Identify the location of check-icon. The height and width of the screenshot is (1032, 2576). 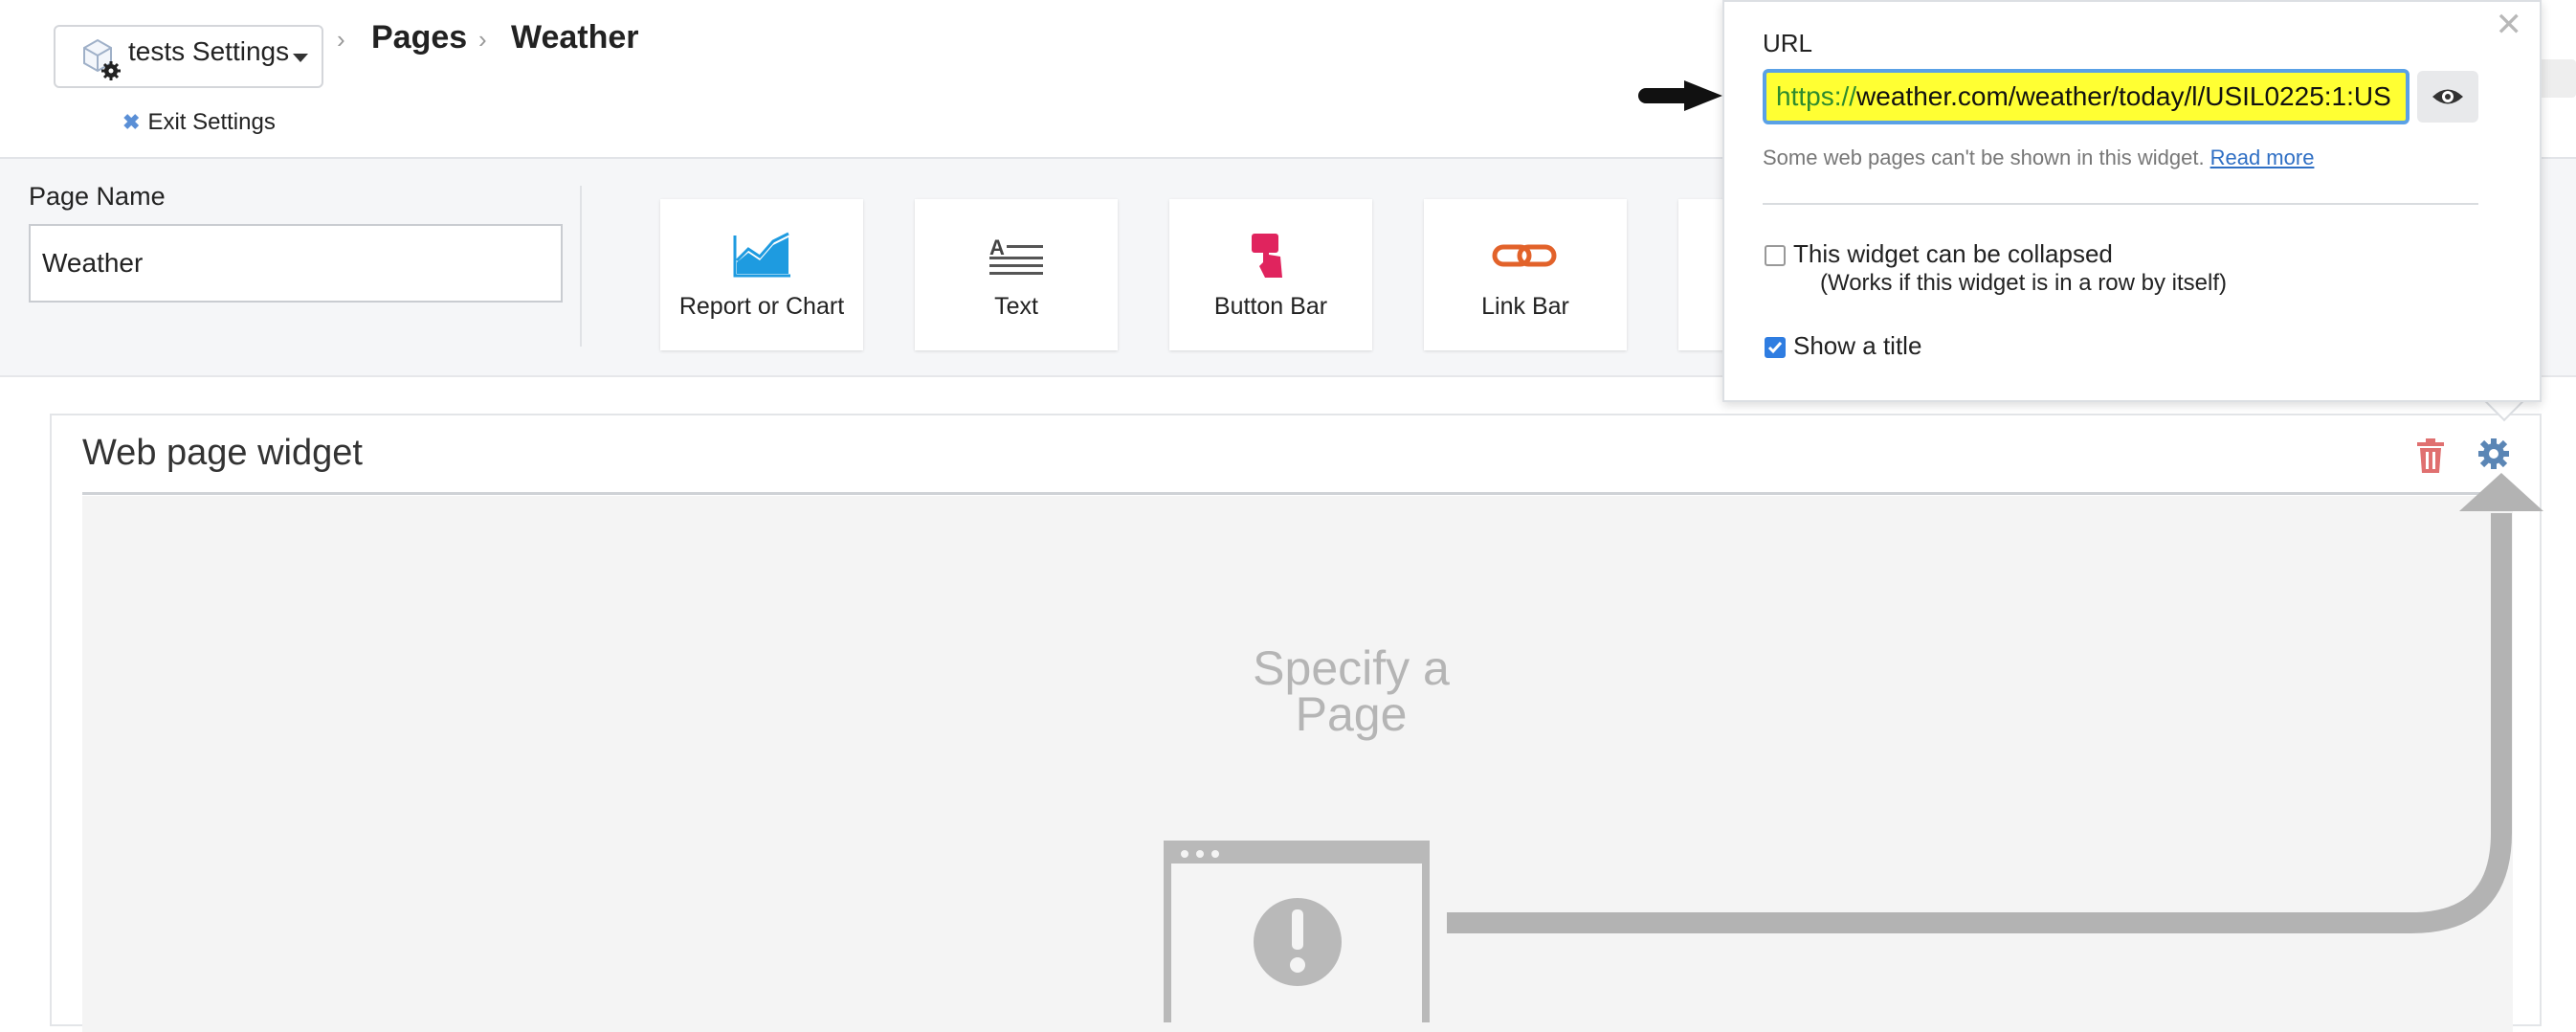
(1775, 348).